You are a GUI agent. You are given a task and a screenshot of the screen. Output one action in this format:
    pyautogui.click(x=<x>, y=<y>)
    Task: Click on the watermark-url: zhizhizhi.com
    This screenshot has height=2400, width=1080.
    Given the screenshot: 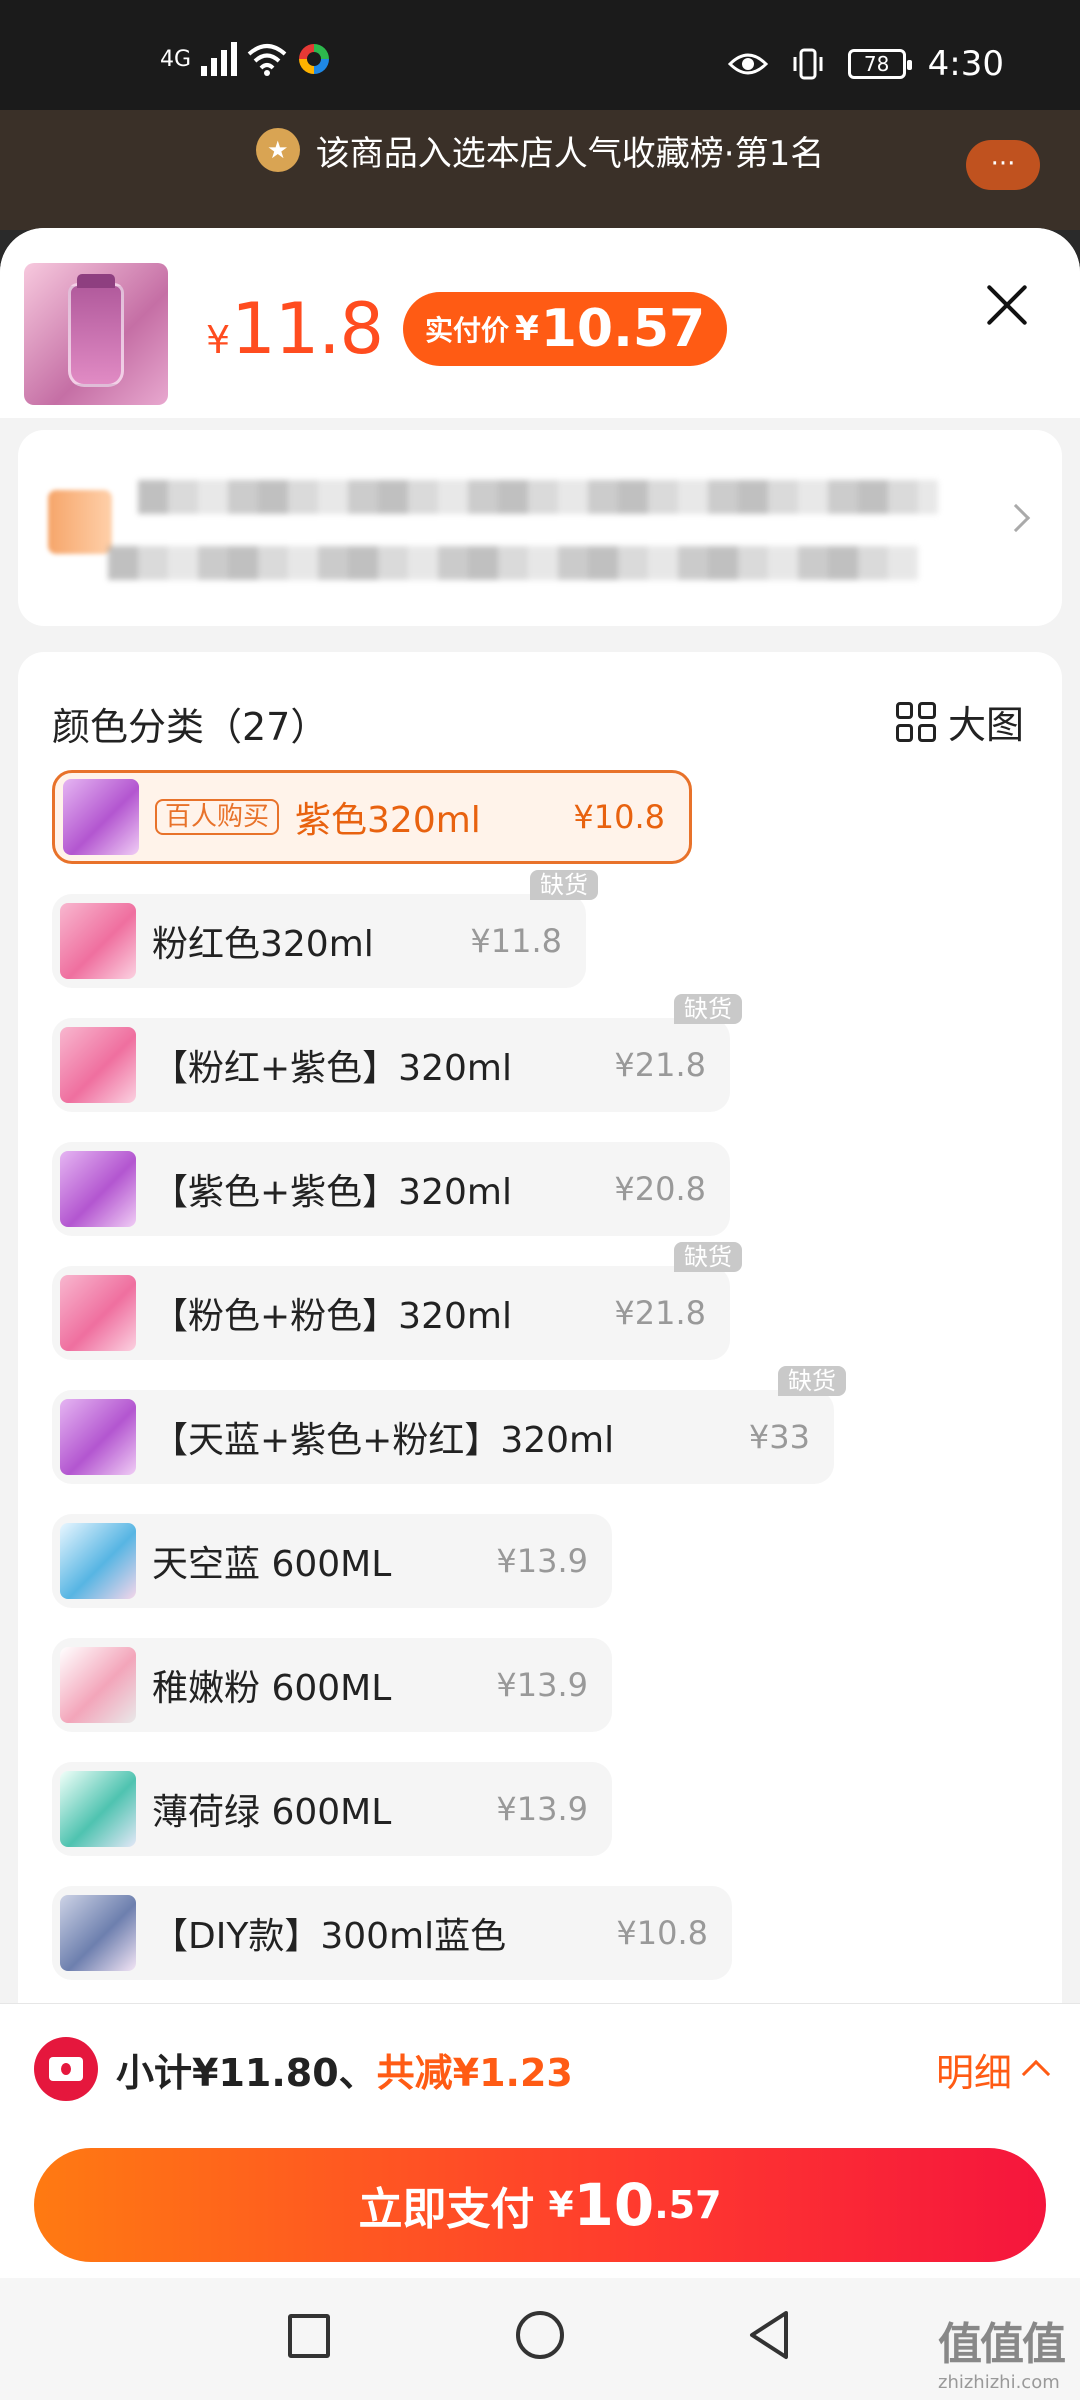 What is the action you would take?
    pyautogui.click(x=999, y=2382)
    